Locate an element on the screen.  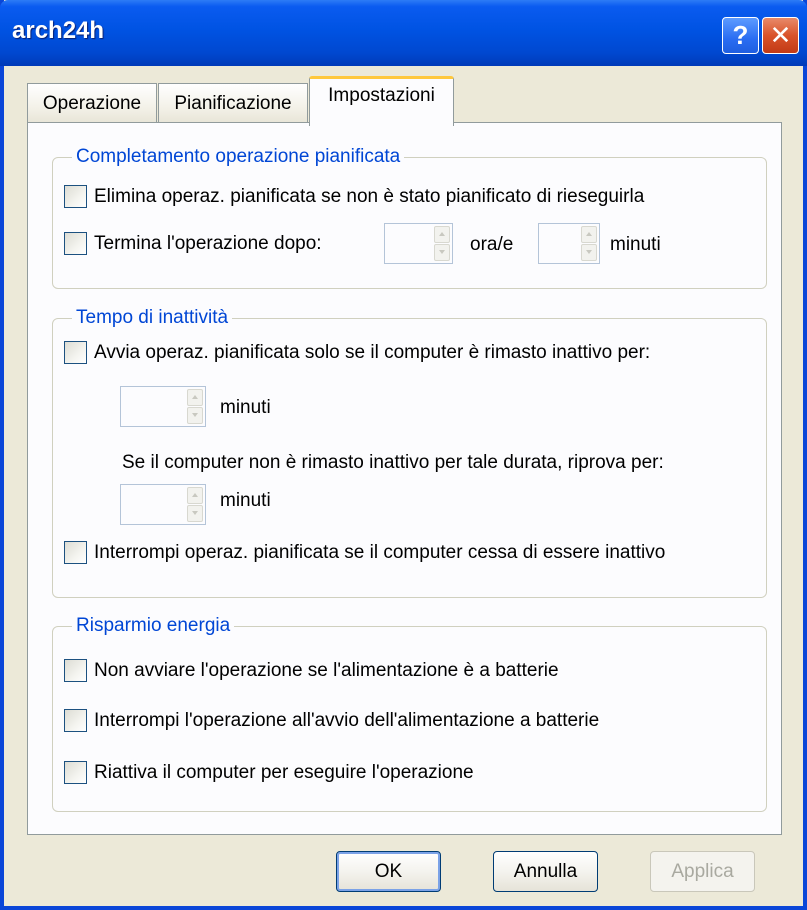
ore-label: ora/e is located at coordinates (492, 244).